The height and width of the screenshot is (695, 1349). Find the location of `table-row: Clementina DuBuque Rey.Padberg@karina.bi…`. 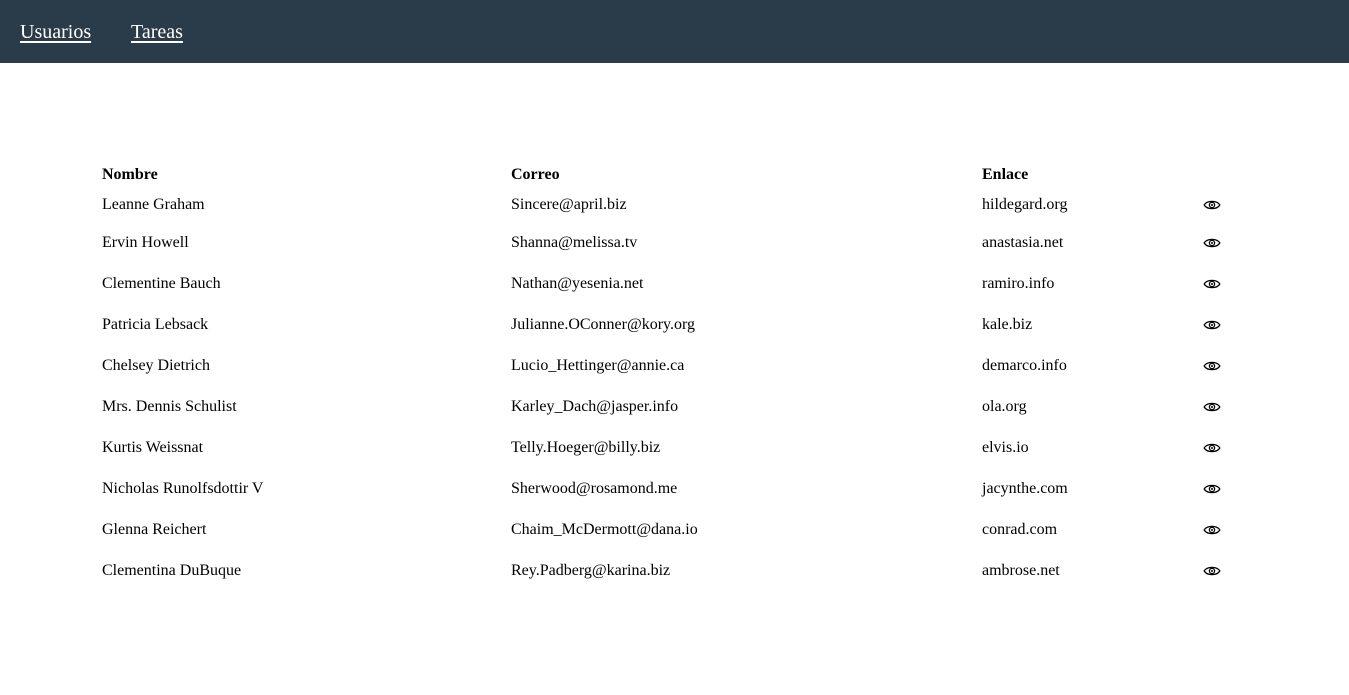

table-row: Clementina DuBuque Rey.Padberg@karina.bi… is located at coordinates (667, 570).